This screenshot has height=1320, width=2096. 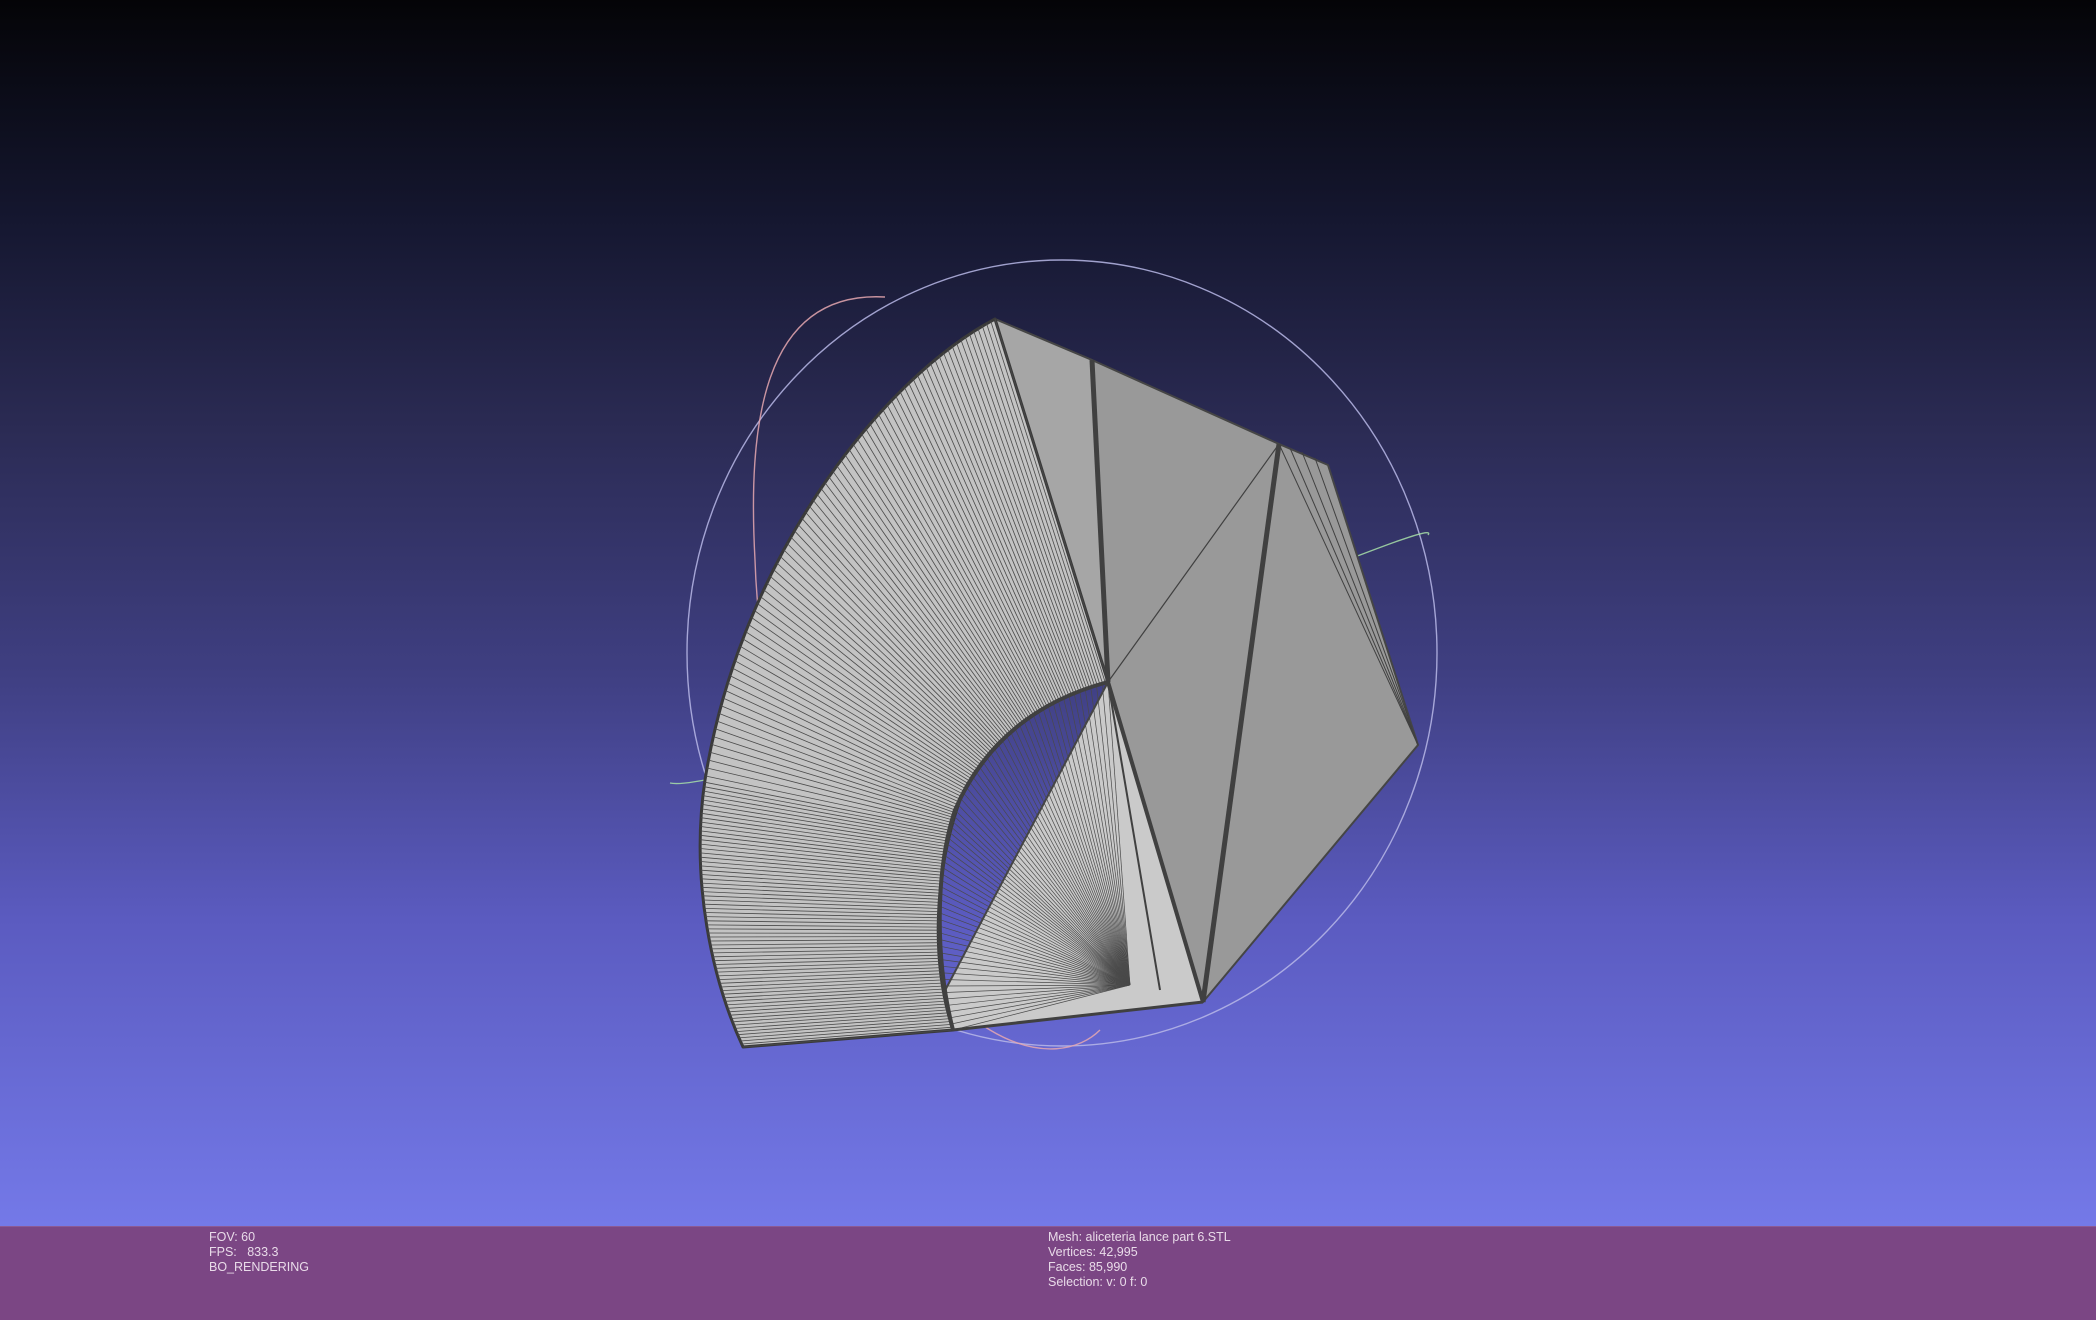 What do you see at coordinates (232, 1237) in the screenshot?
I see `fov-readout: FOV: 60` at bounding box center [232, 1237].